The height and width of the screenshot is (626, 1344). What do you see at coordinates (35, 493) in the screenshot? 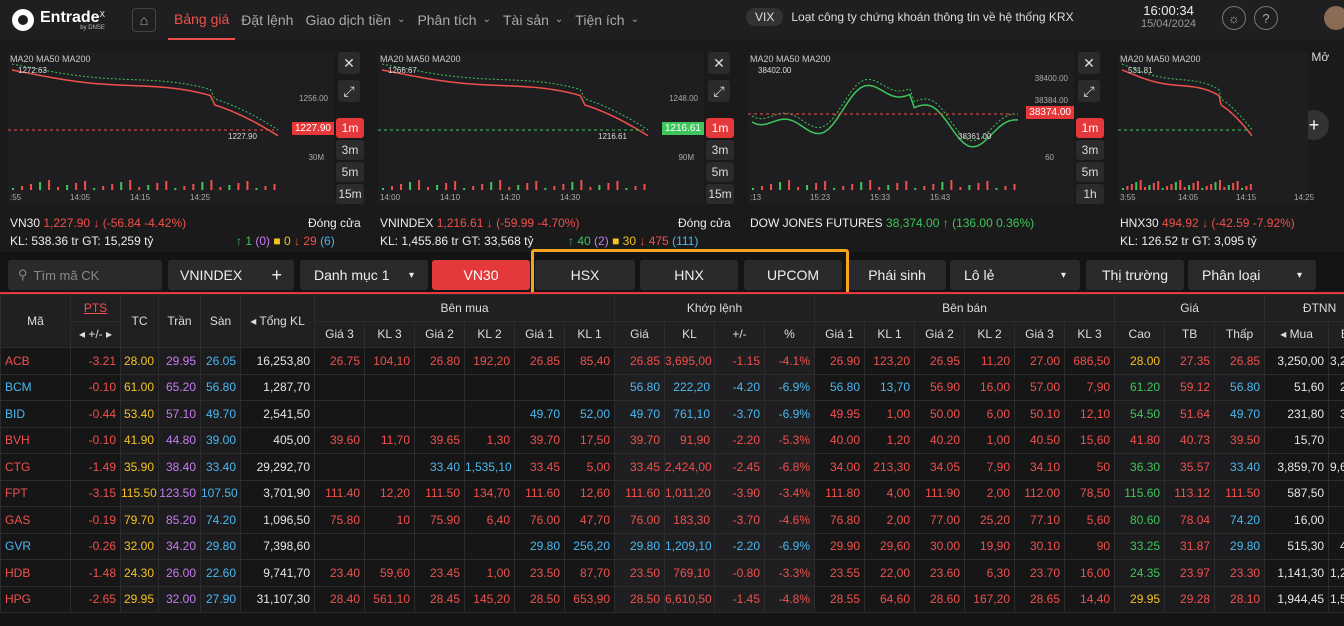
I see `symbol-cell: FPT` at bounding box center [35, 493].